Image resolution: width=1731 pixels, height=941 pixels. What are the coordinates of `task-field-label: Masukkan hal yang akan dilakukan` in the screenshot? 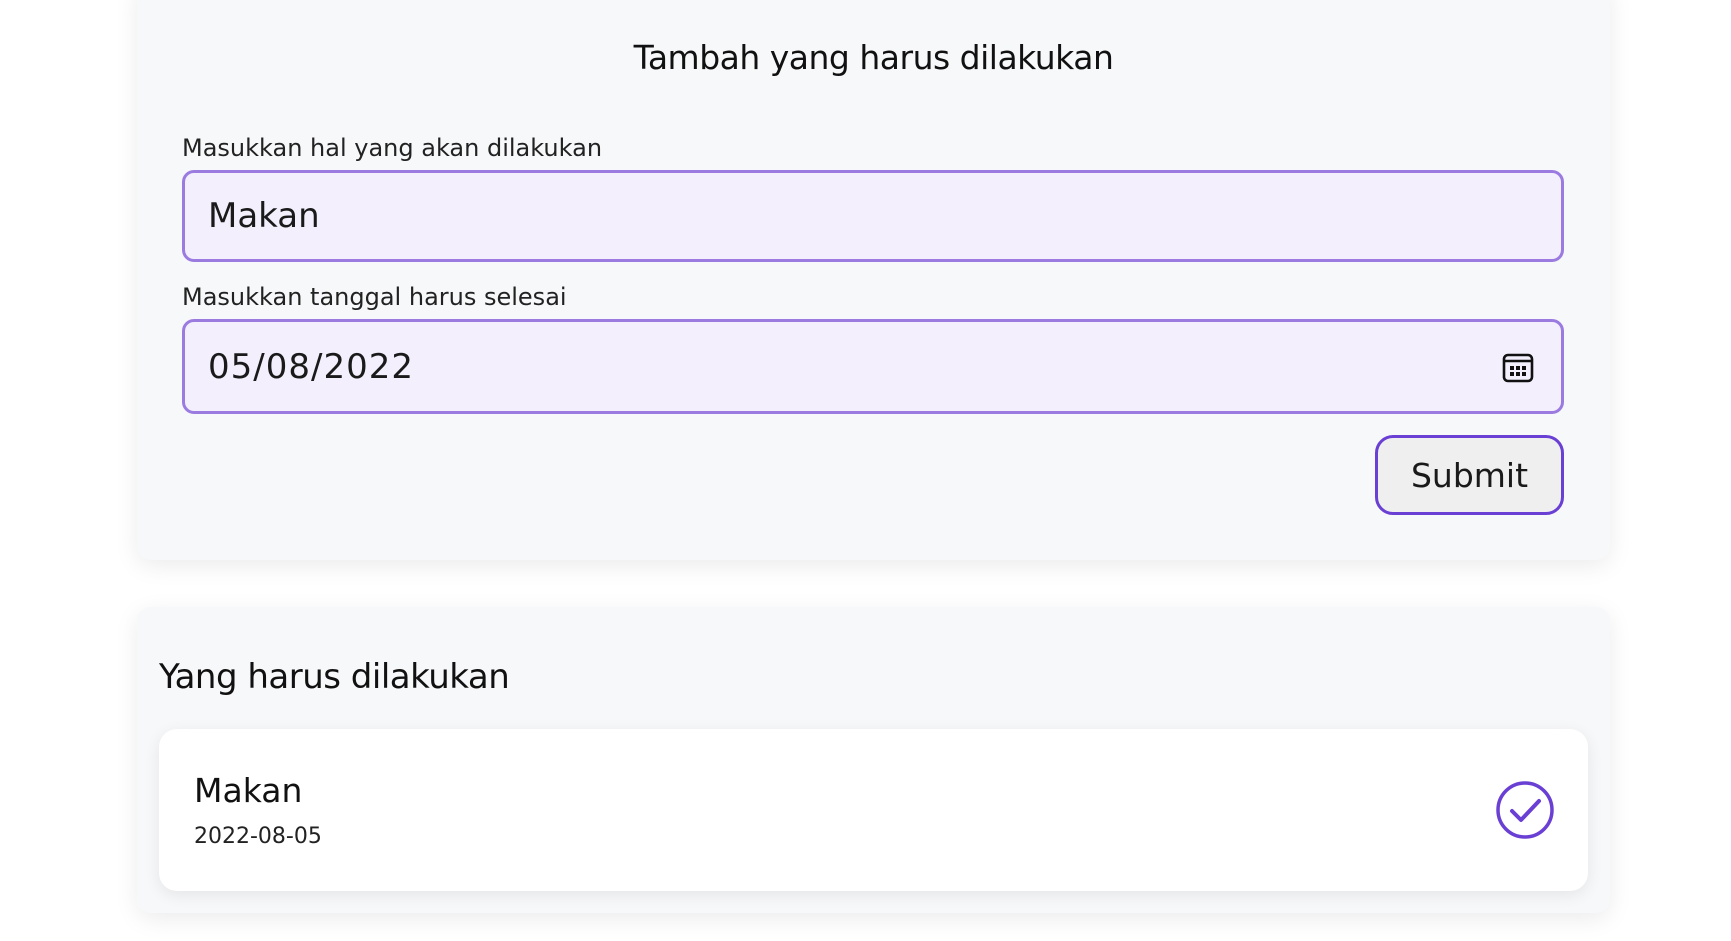 It's located at (392, 148).